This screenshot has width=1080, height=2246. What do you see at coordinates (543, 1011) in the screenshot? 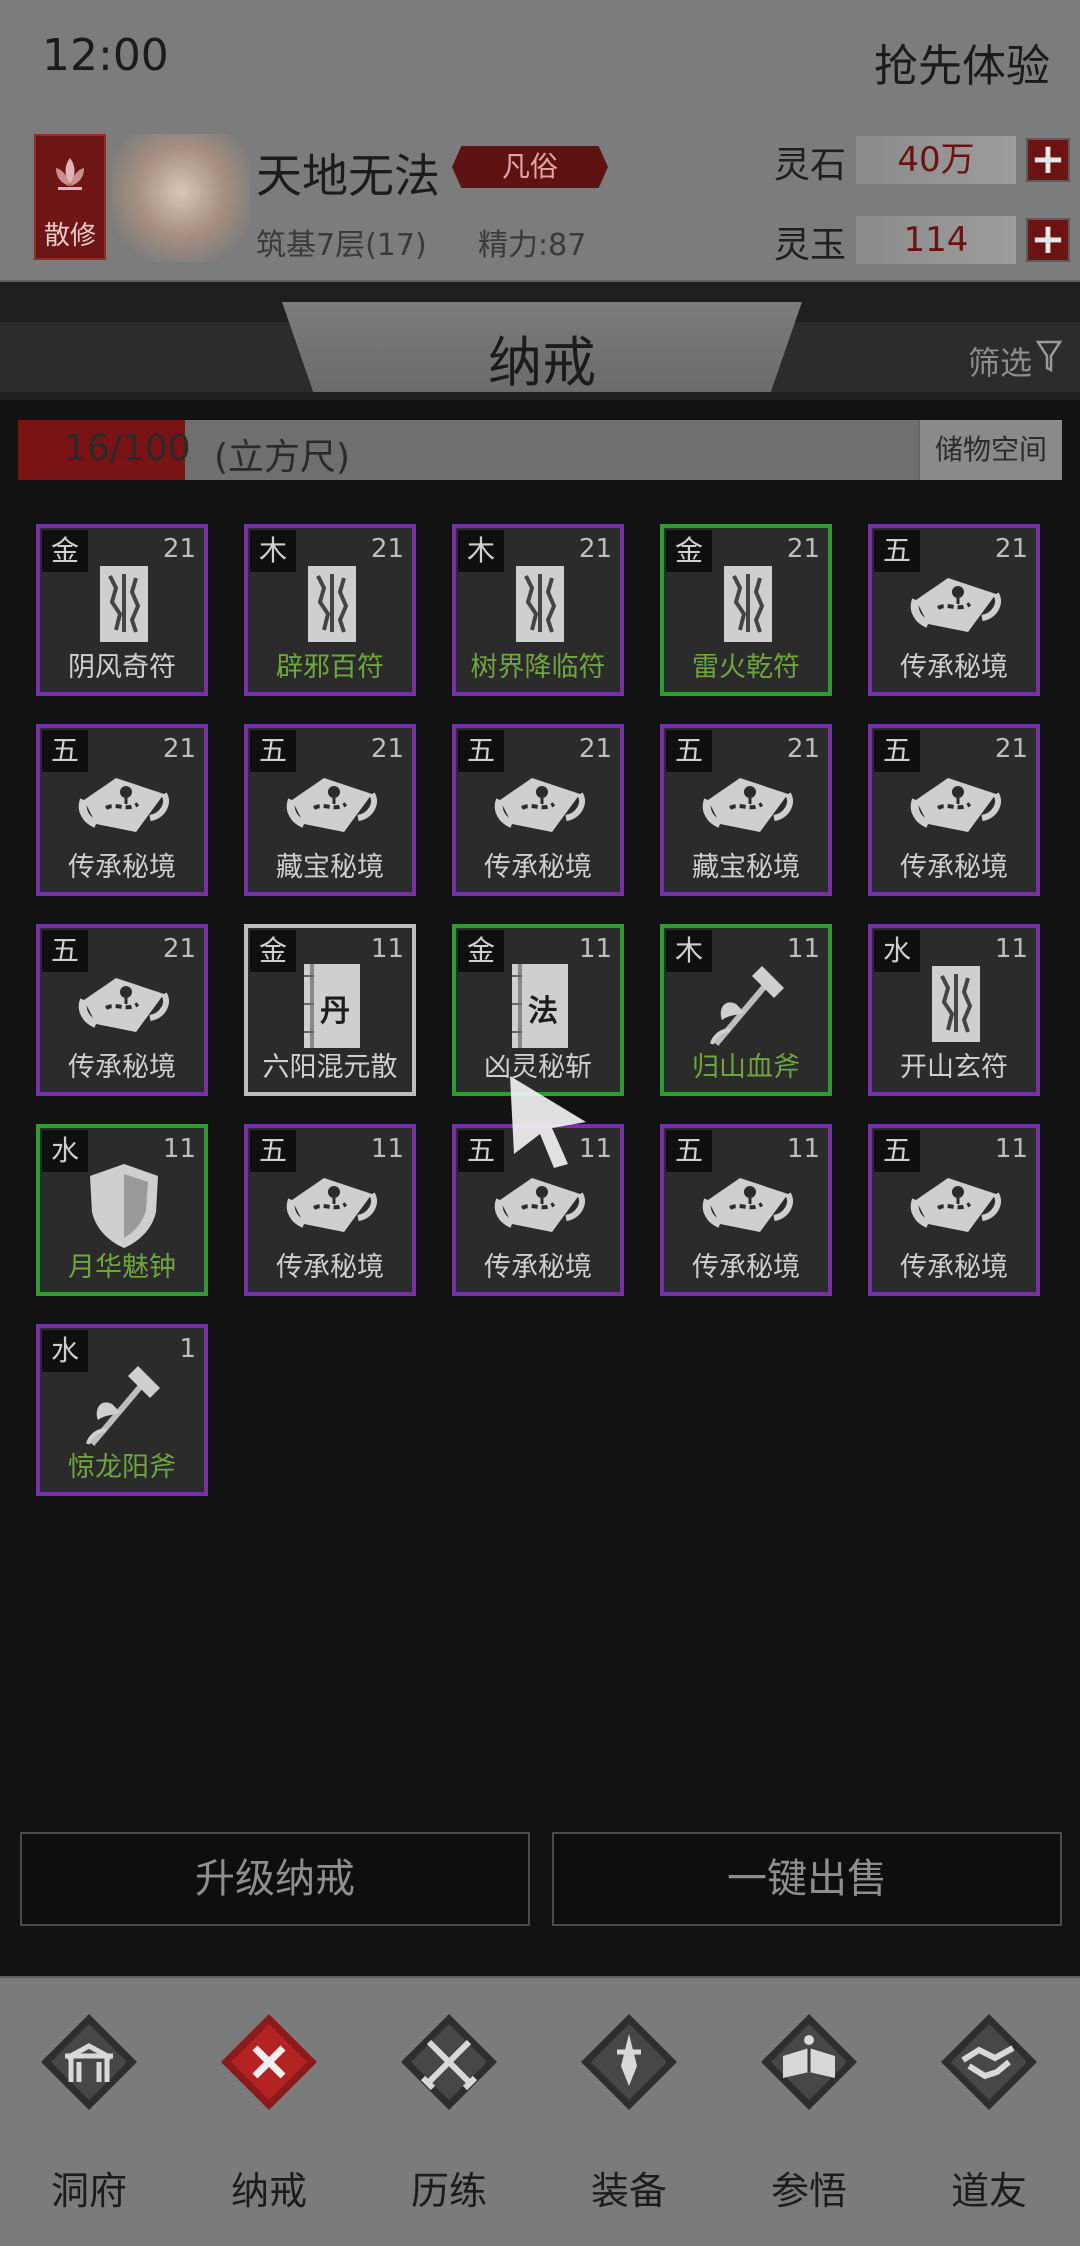
I see `book-glyph: 法` at bounding box center [543, 1011].